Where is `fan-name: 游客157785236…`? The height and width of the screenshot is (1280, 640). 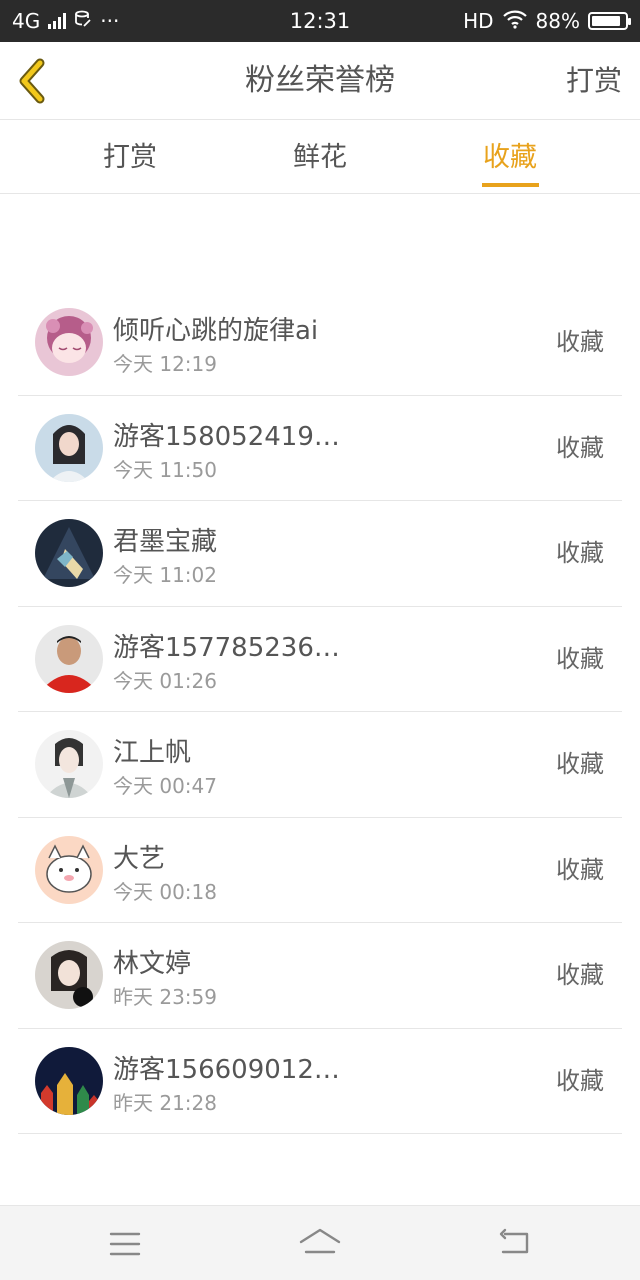 fan-name: 游客157785236… is located at coordinates (226, 647).